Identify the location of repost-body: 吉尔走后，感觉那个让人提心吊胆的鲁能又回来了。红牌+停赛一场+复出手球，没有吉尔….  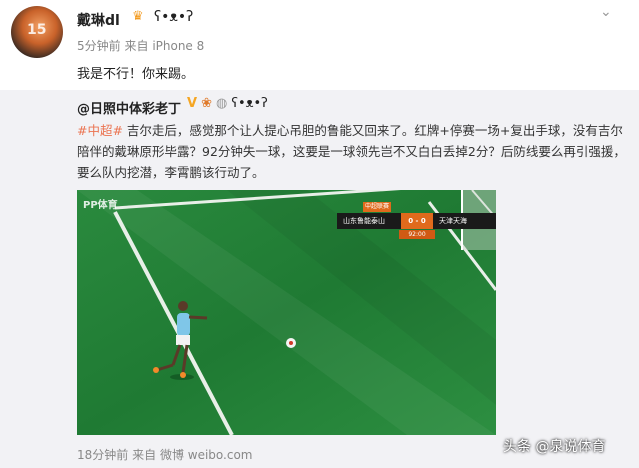
(351, 151).